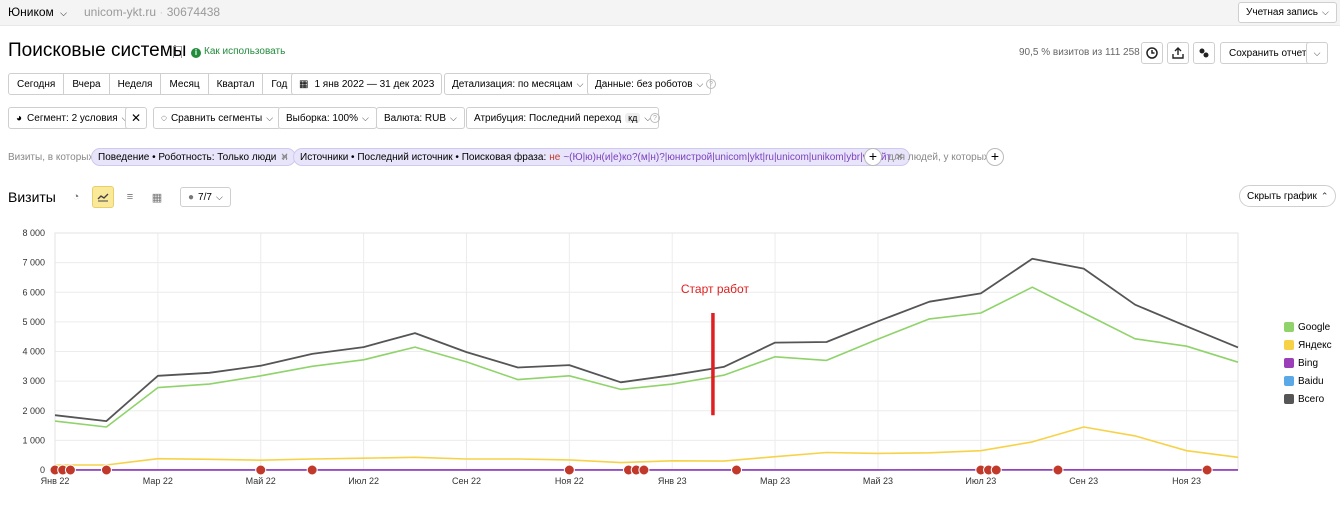 This screenshot has height=505, width=1340. What do you see at coordinates (158, 481) in the screenshot?
I see `x-tick-label: Мар 22` at bounding box center [158, 481].